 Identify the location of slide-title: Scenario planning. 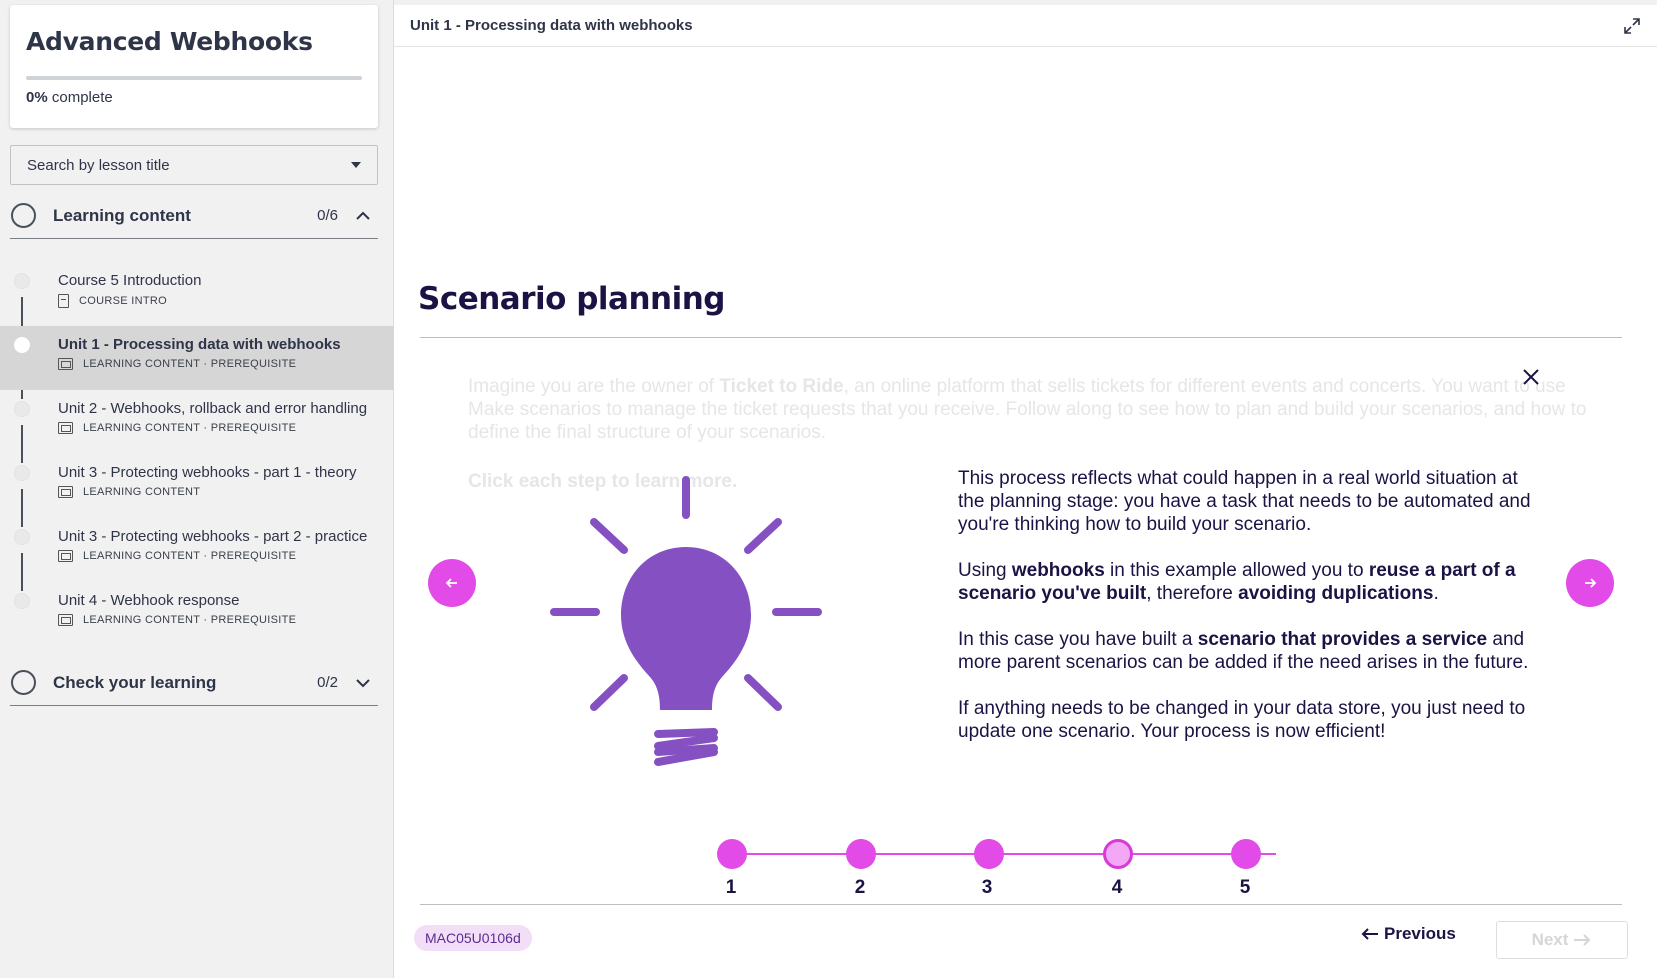
(571, 299).